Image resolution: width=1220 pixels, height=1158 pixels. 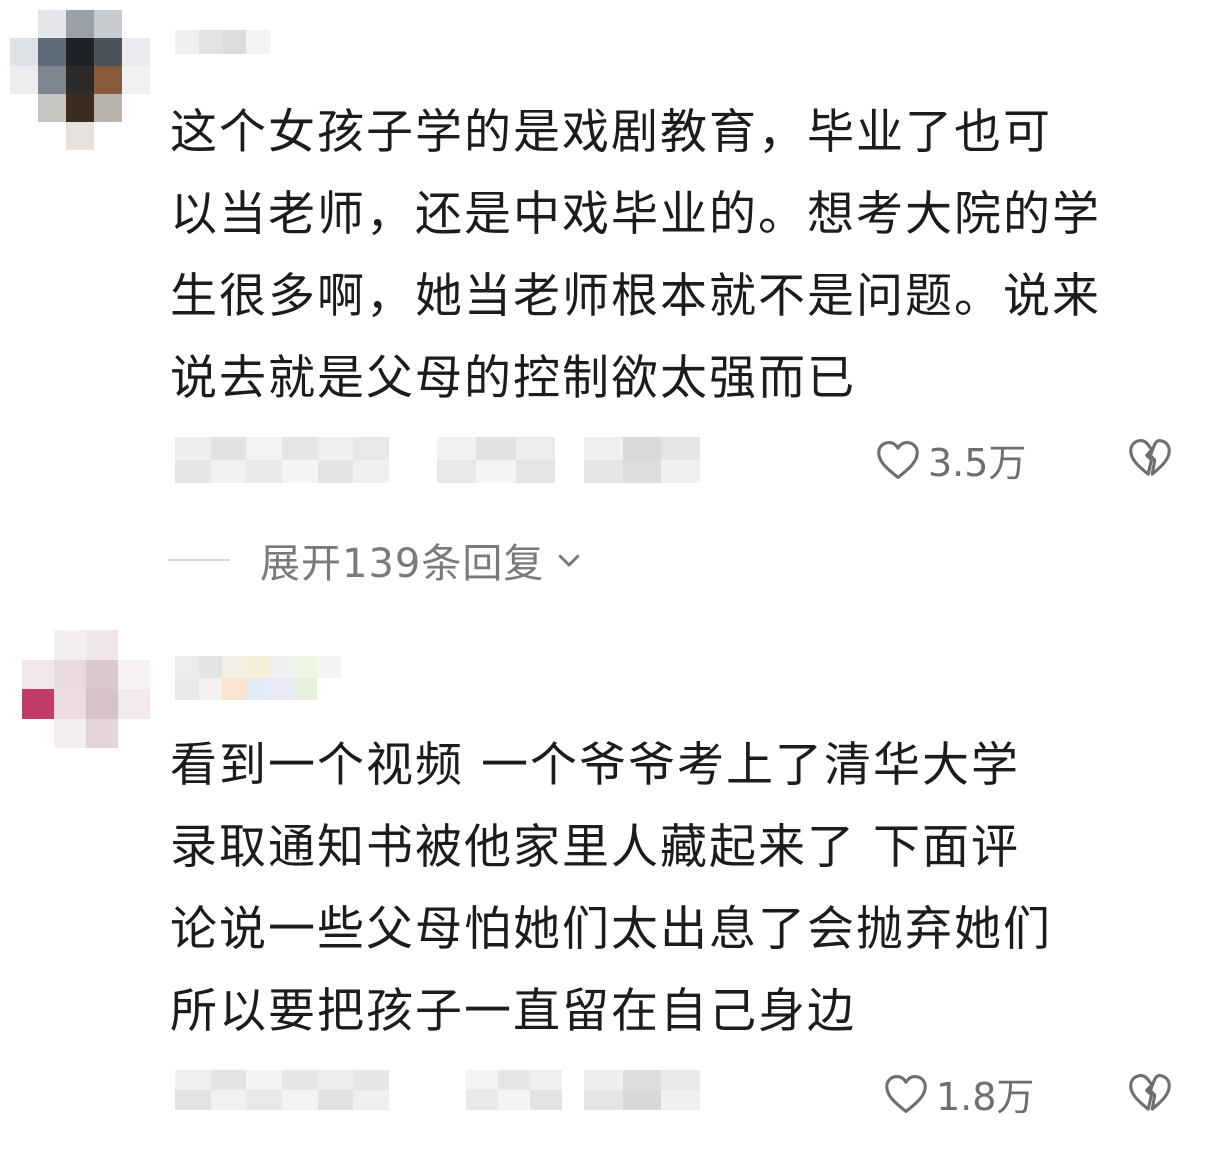 I want to click on expand-replies-label: 展开139条回复, so click(x=402, y=564).